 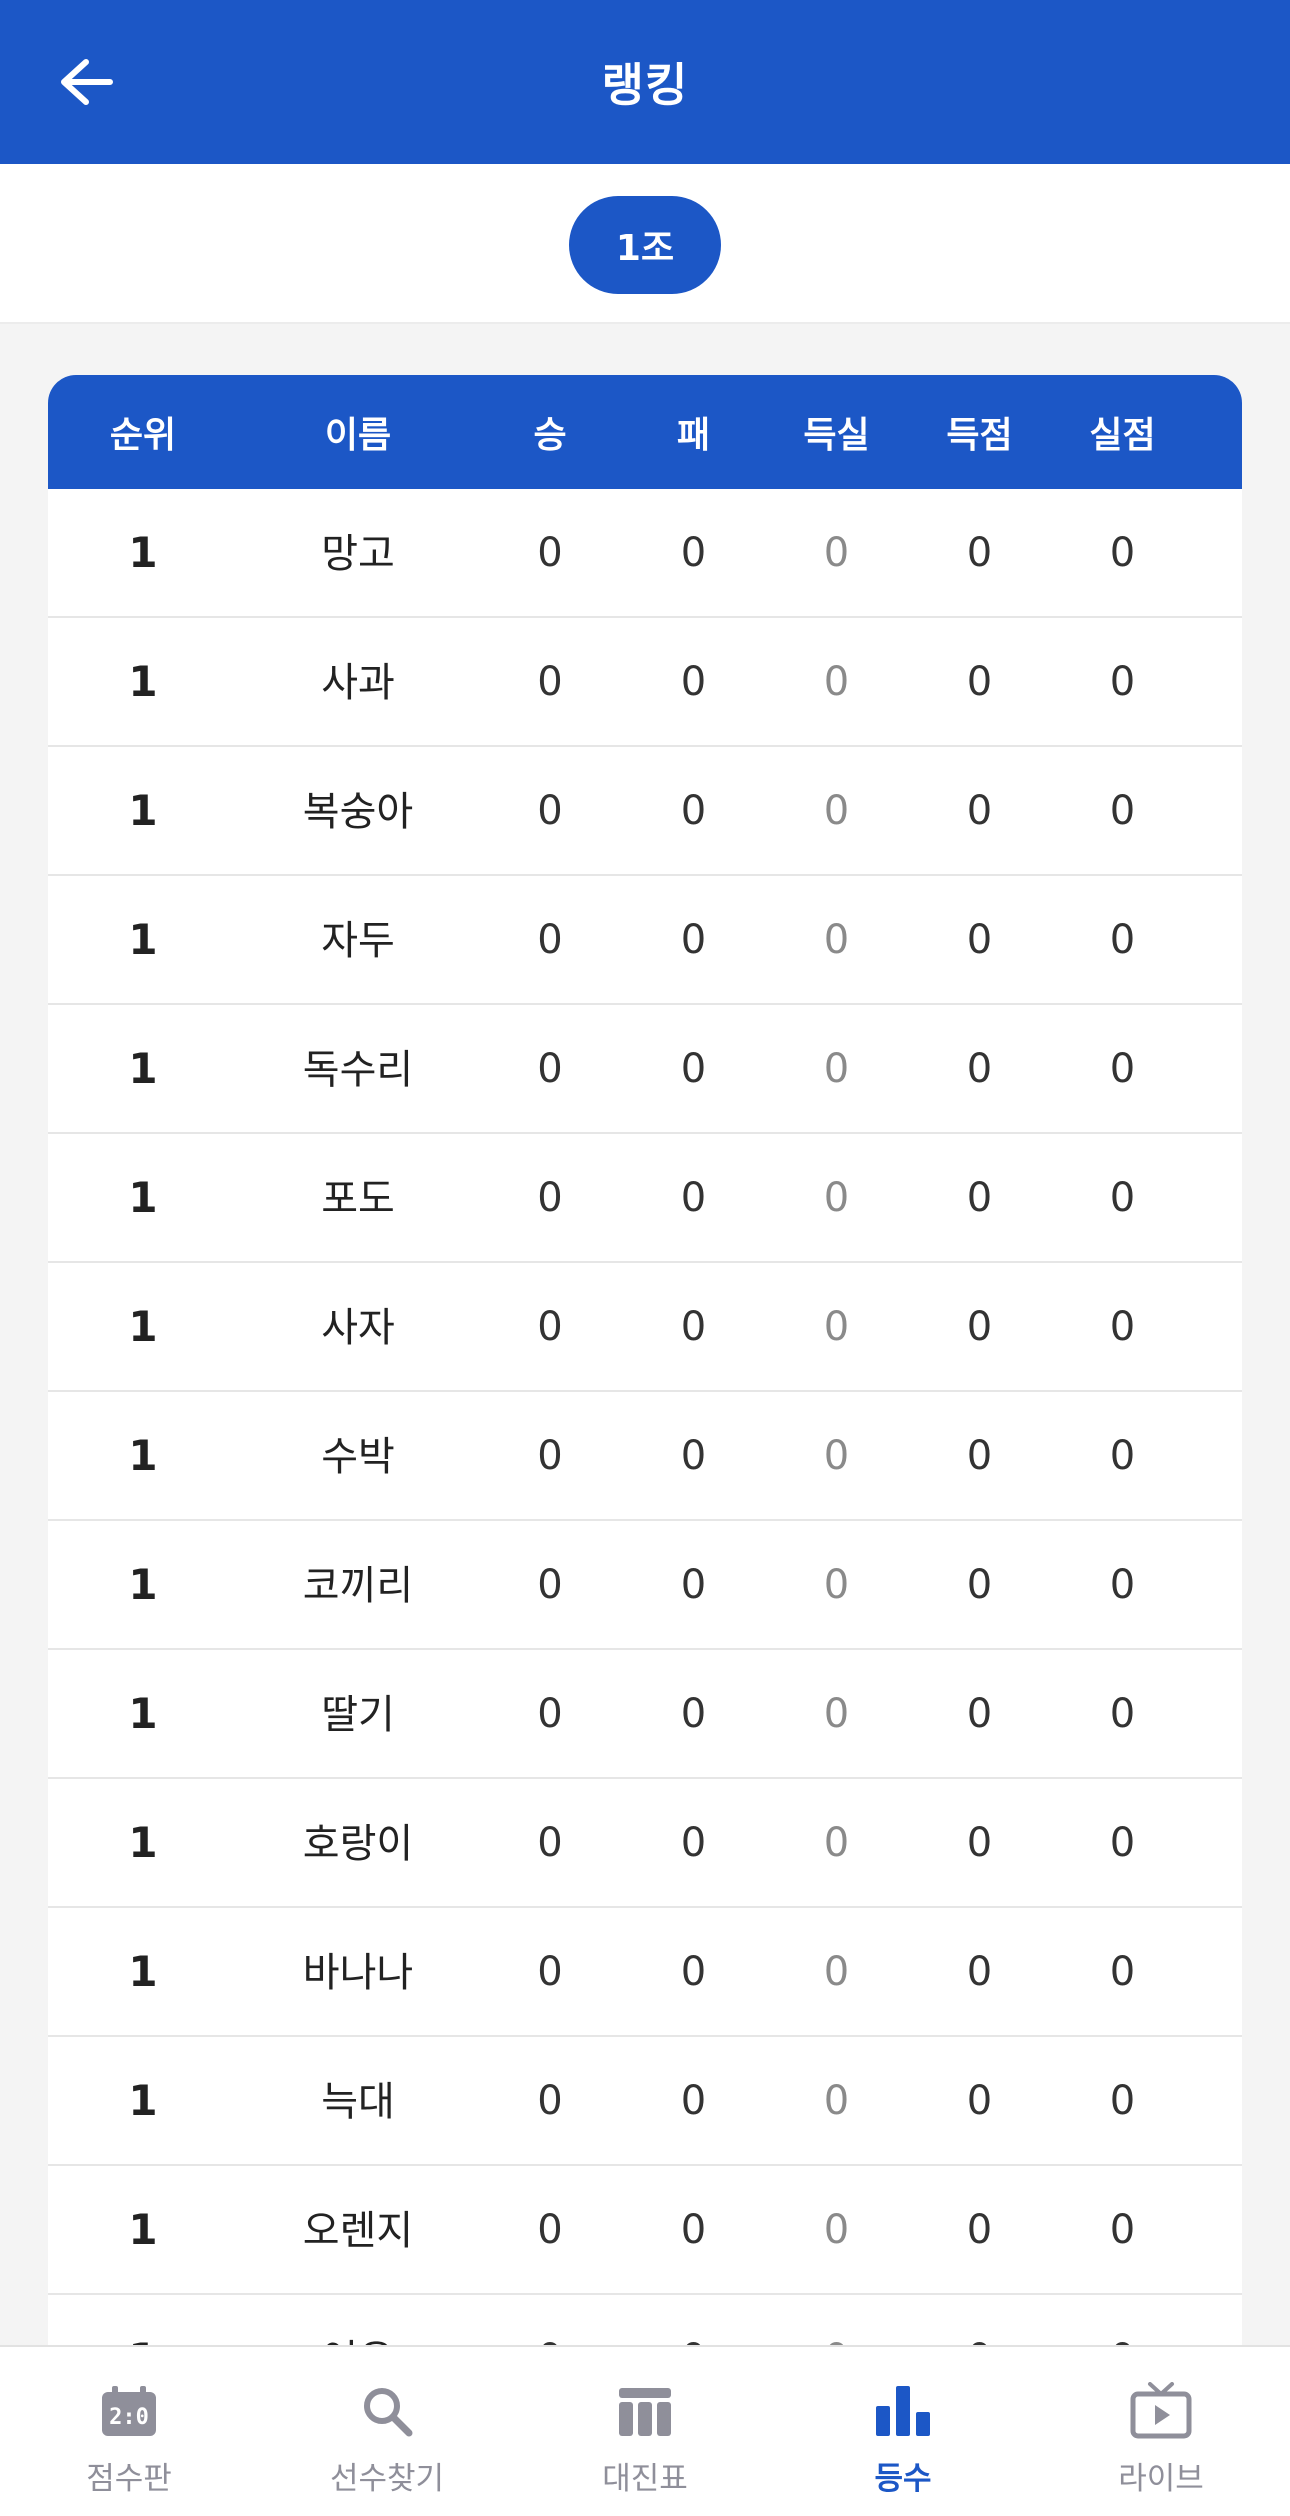 I want to click on table-row: 1 사자 0 0 0 0 0, so click(x=645, y=1327).